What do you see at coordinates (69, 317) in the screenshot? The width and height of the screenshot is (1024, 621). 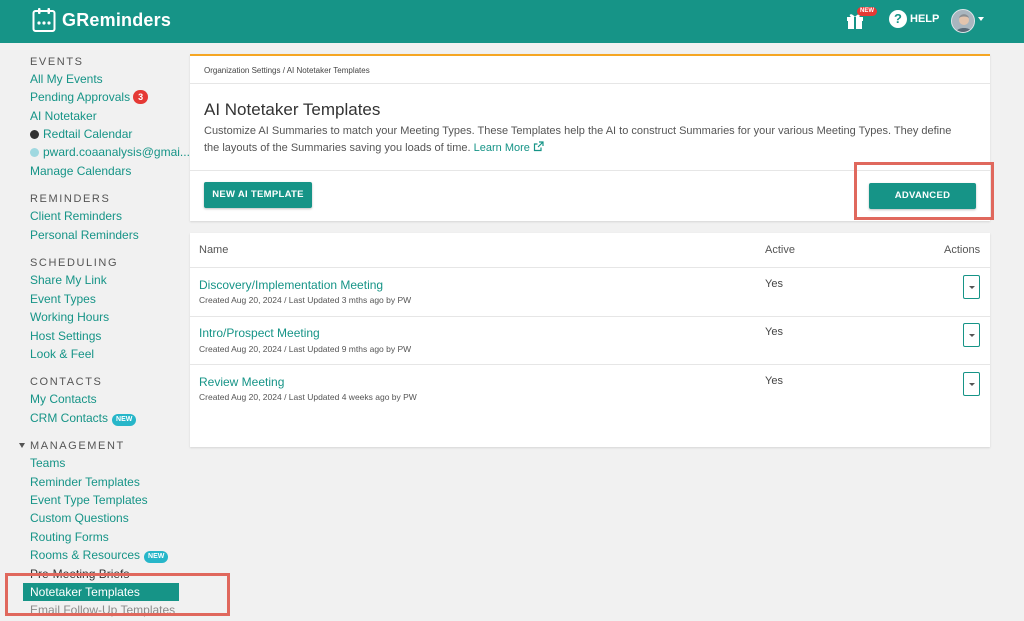 I see `sidebar-item-working-hours: Working Hours` at bounding box center [69, 317].